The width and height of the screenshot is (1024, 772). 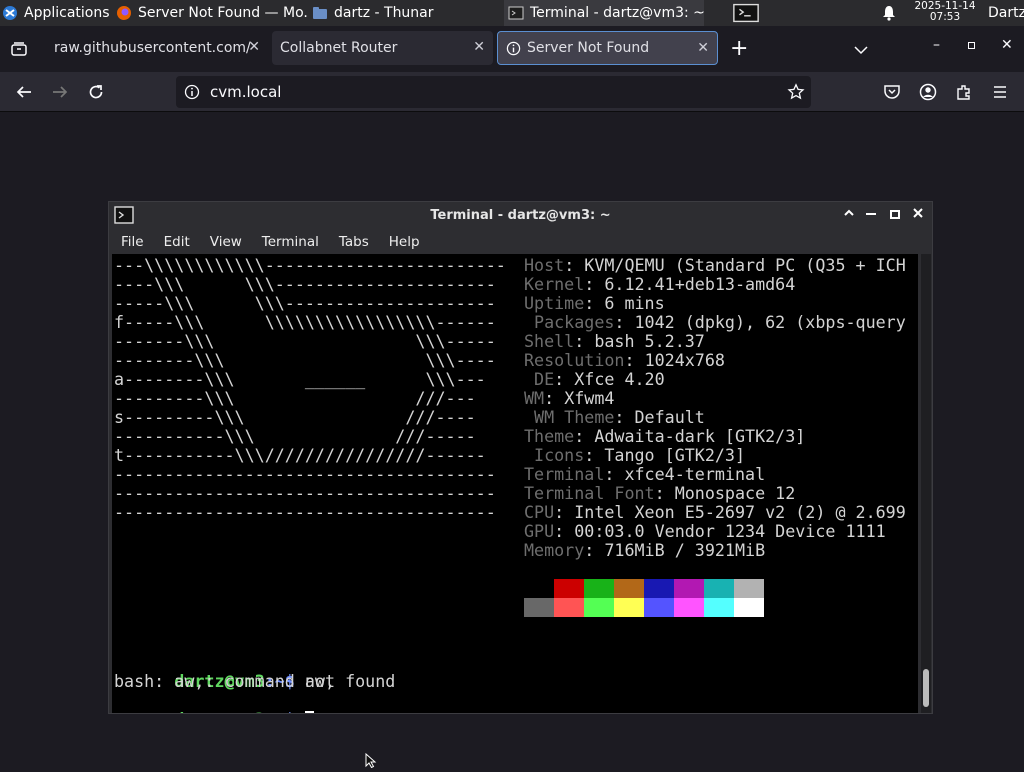 I want to click on terminal-title: Terminal - dartz@vm3: ~, so click(x=520, y=215).